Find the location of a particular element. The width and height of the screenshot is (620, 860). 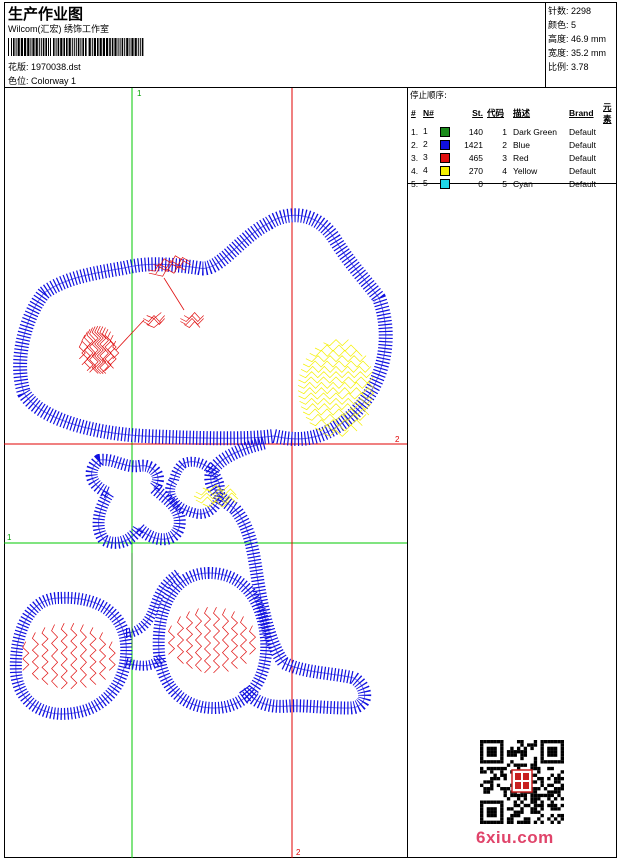

arm-flower-outline is located at coordinates (135, 501).